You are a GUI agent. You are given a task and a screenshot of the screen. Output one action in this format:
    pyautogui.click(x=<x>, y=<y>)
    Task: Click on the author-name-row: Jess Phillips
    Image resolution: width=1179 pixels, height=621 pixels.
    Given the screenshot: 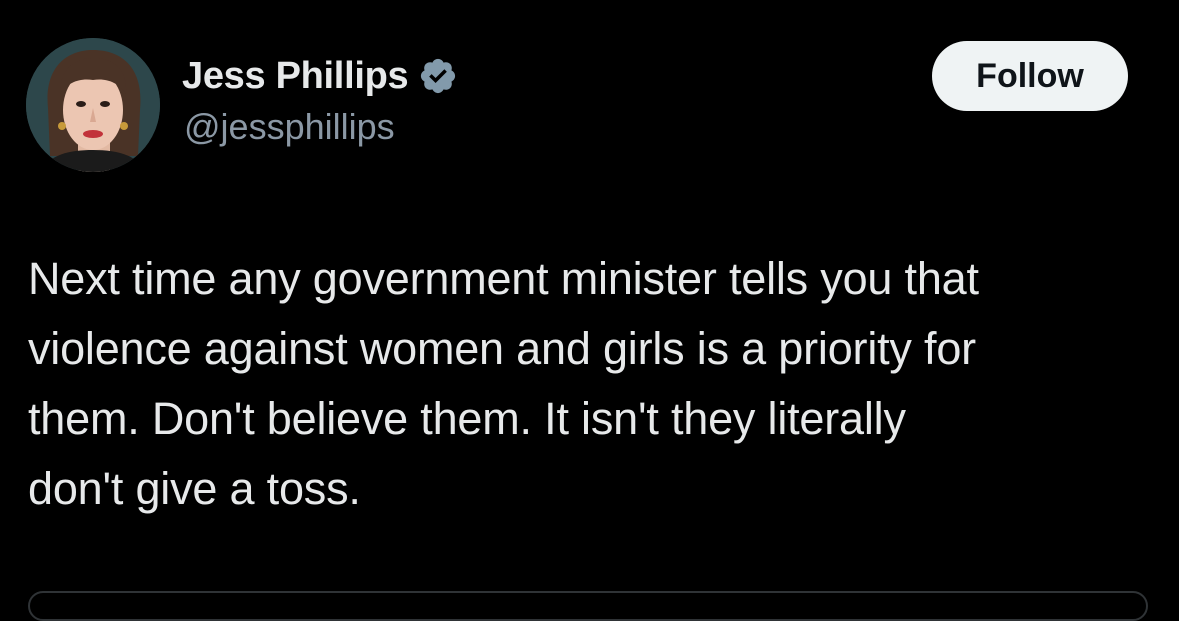 What is the action you would take?
    pyautogui.click(x=320, y=76)
    